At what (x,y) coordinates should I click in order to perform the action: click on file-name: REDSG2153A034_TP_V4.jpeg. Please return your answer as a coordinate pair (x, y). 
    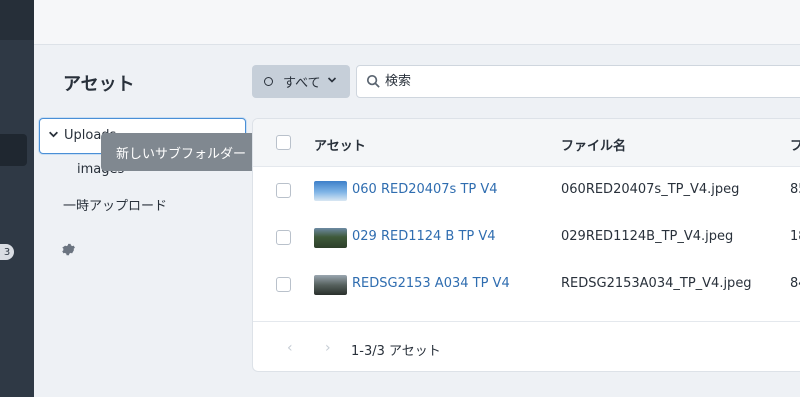
    Looking at the image, I should click on (656, 283).